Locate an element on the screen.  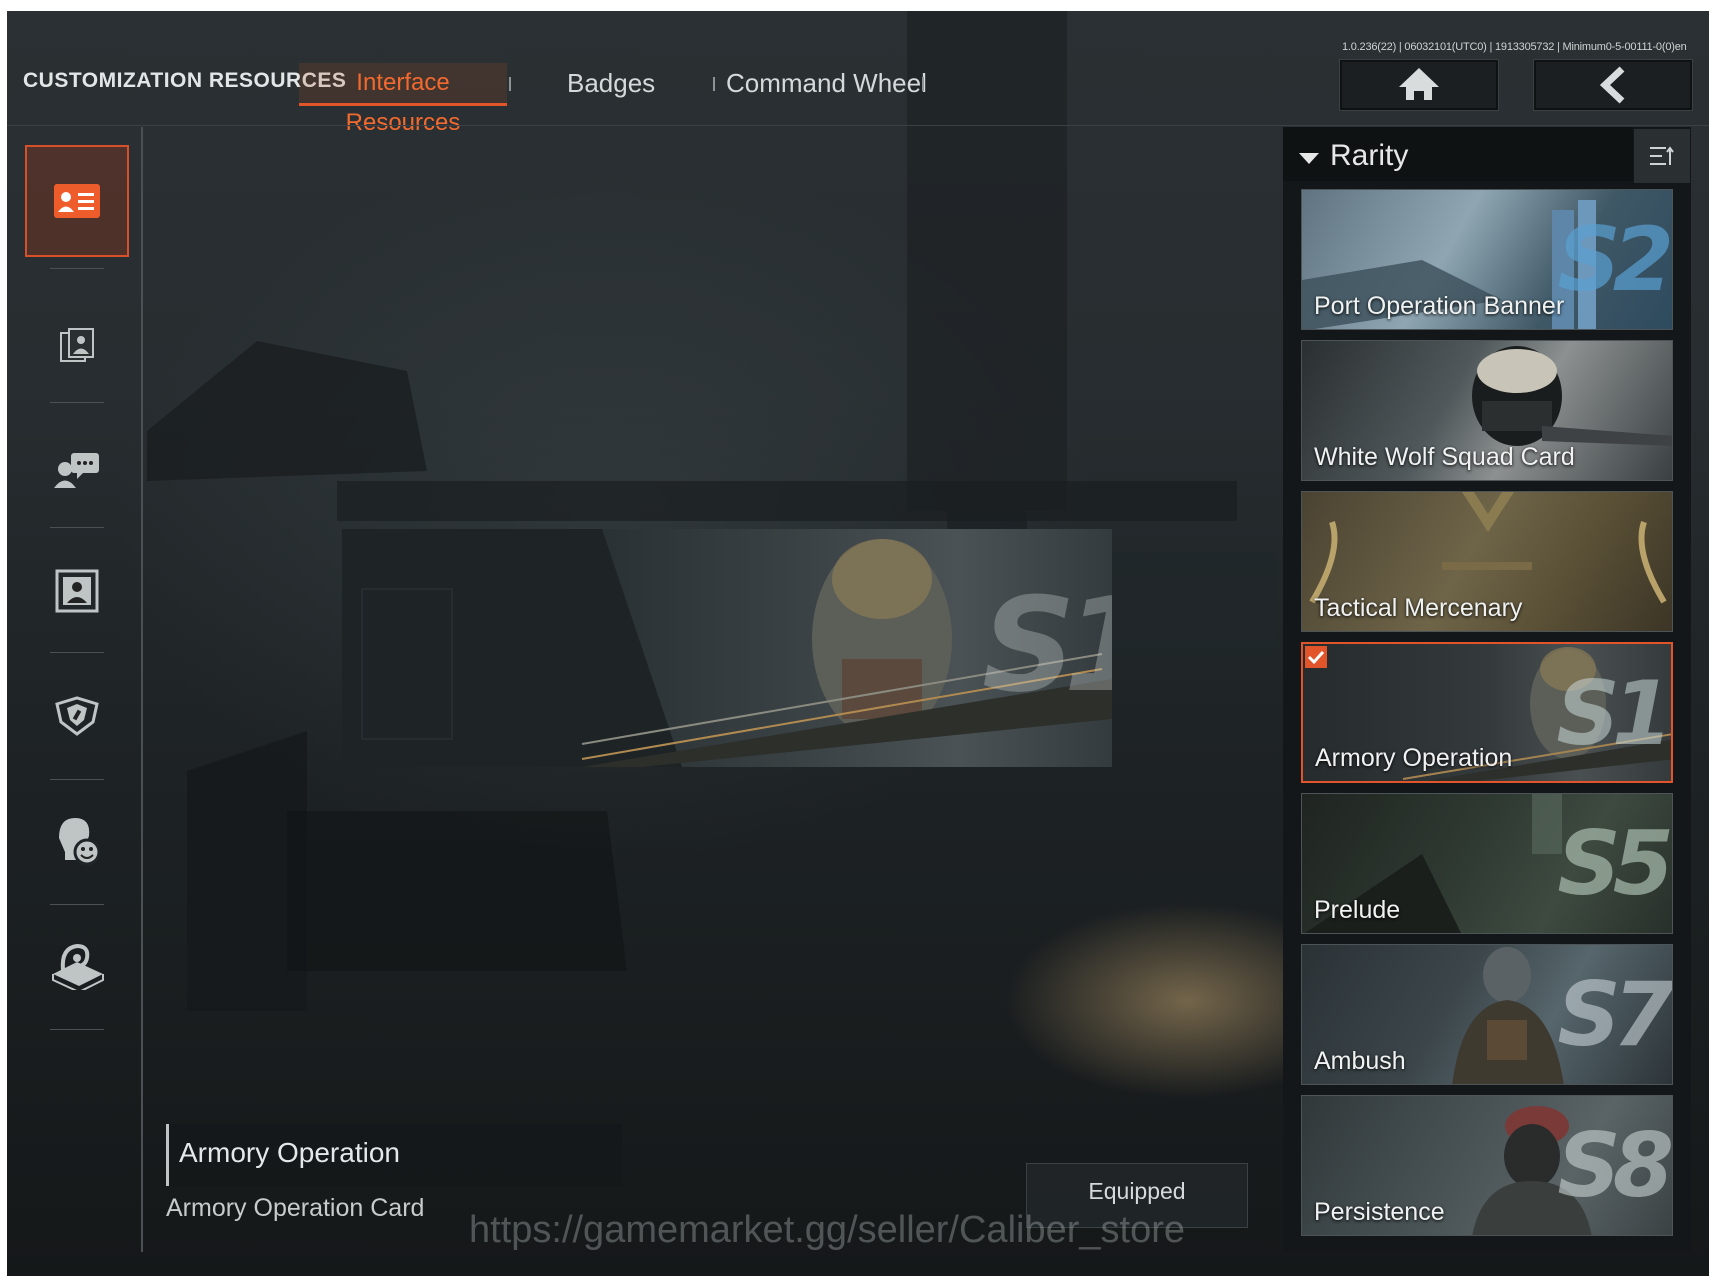
sidebar-item-card is located at coordinates (77, 201).